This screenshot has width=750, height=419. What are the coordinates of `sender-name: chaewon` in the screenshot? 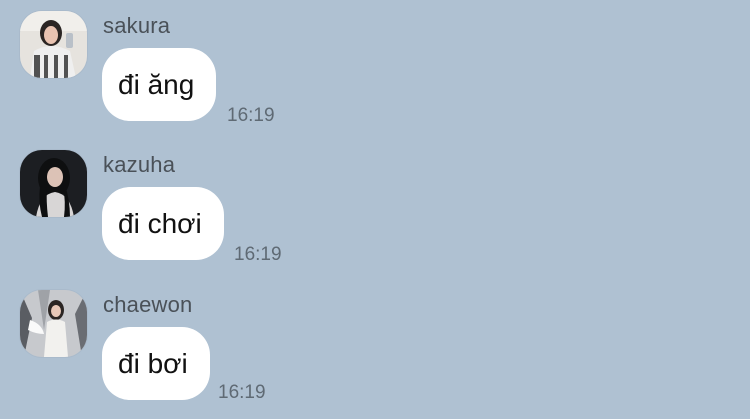 It's located at (148, 304).